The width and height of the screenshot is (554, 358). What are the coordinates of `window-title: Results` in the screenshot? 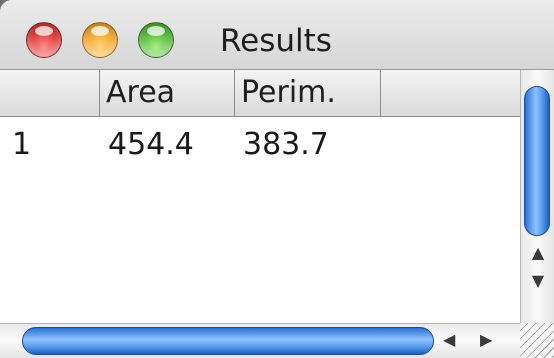 It's located at (276, 41).